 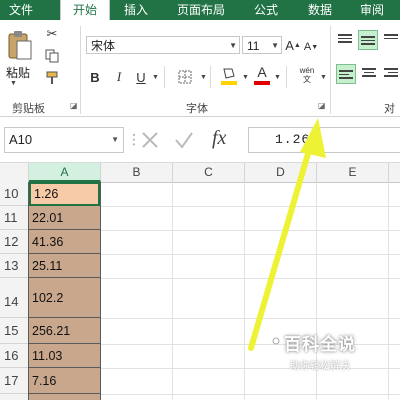 I want to click on watermark-subtitle: 助你轻松解决, so click(x=320, y=366).